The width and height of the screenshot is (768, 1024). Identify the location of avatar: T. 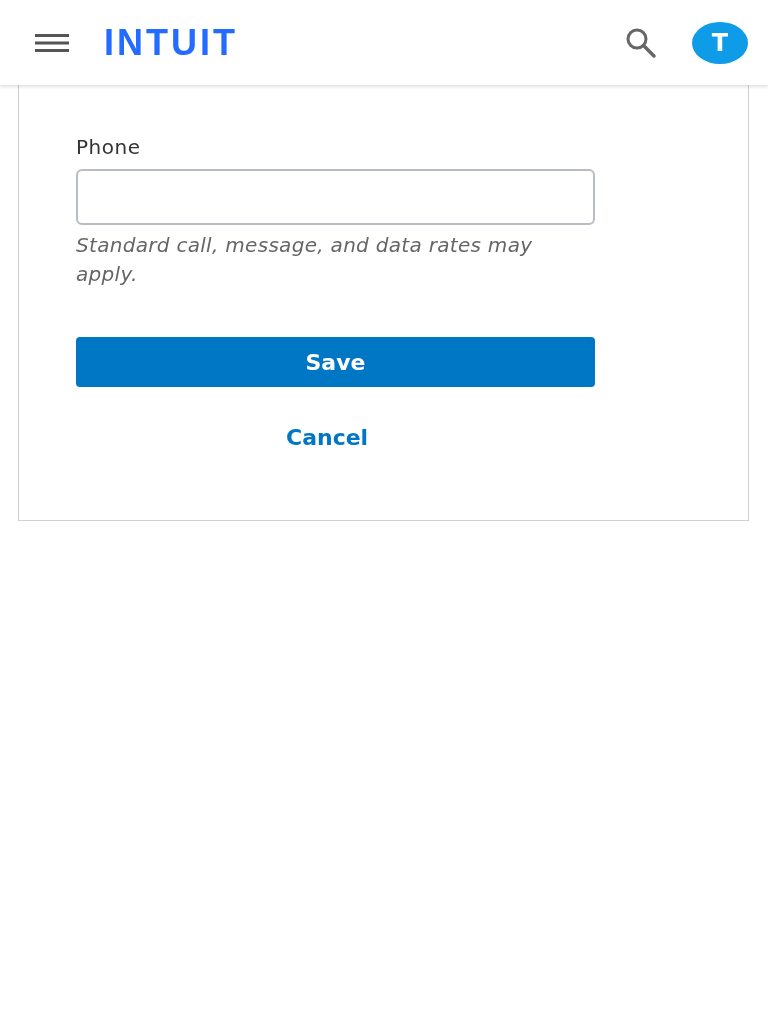
(720, 42).